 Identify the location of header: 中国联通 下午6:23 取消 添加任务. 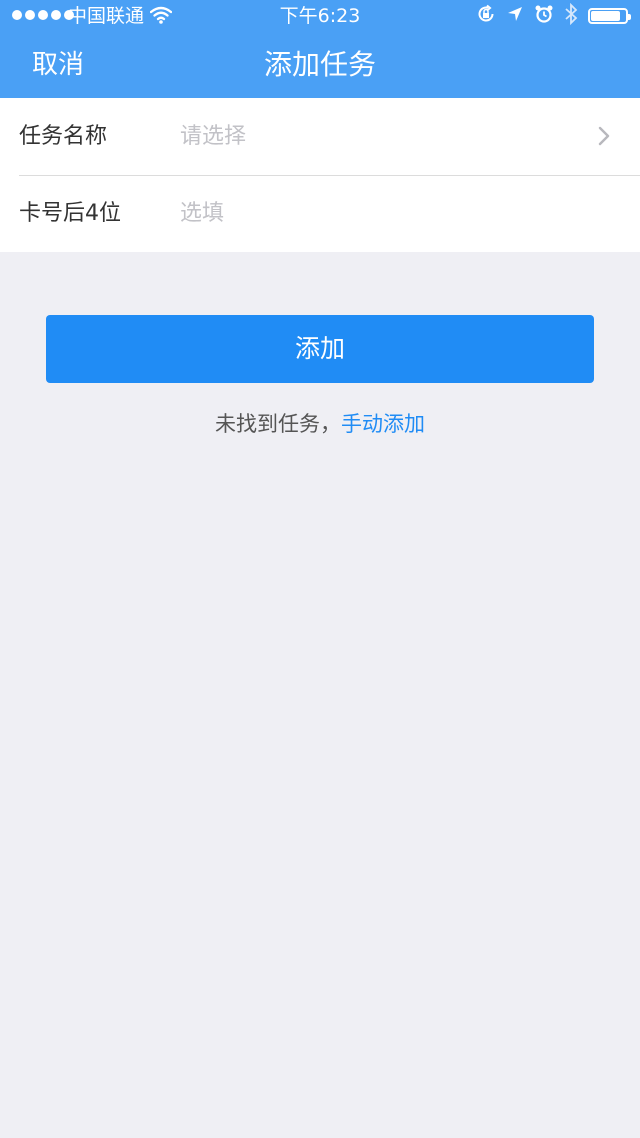
(320, 49).